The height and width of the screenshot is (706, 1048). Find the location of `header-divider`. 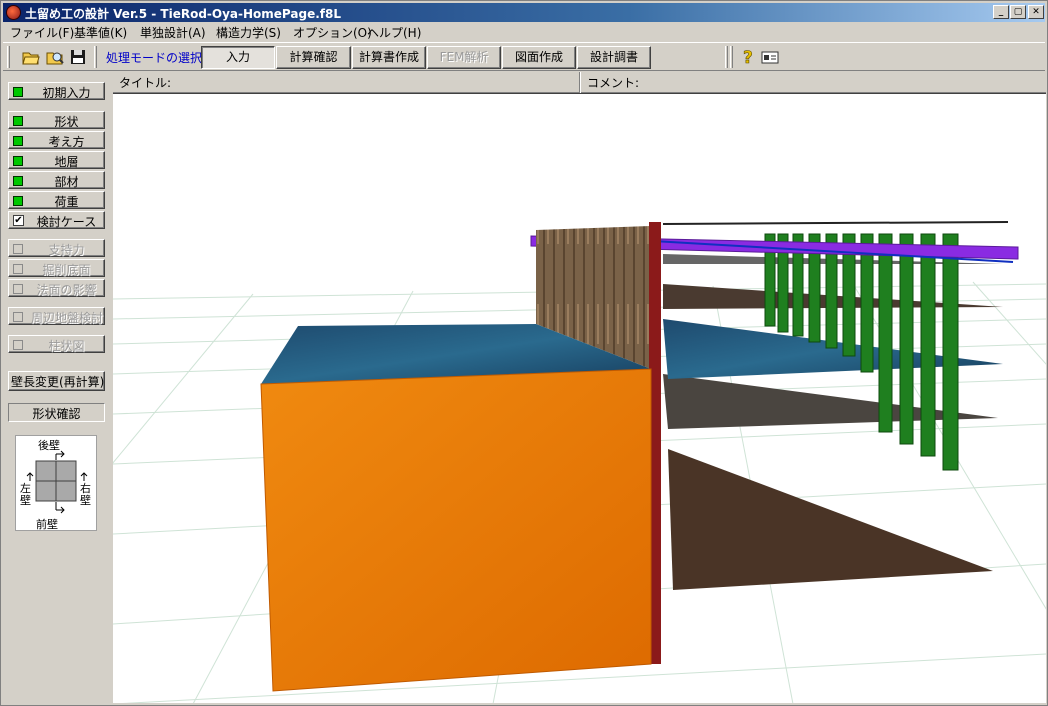

header-divider is located at coordinates (580, 82).